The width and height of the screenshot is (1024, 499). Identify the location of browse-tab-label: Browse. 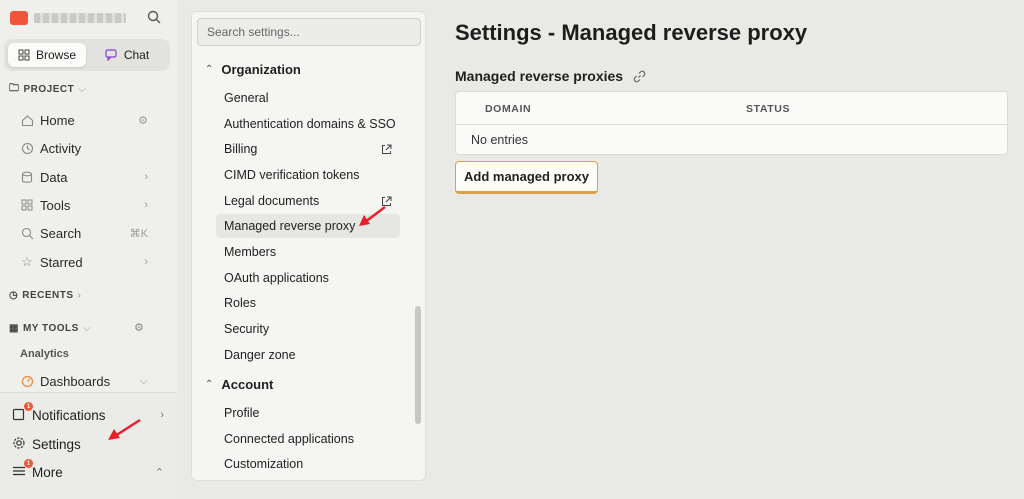
(55, 55).